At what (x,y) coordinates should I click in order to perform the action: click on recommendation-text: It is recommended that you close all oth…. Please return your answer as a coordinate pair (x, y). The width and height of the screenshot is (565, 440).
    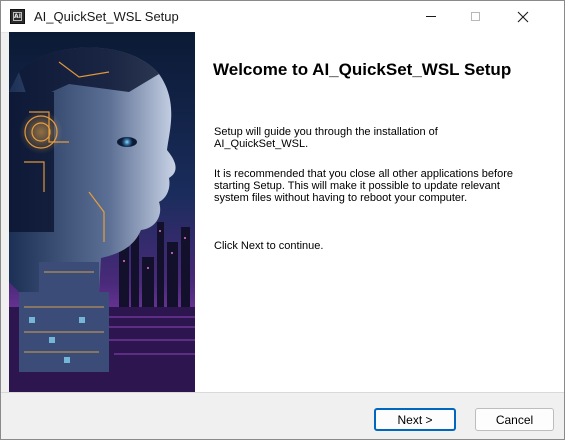
    Looking at the image, I should click on (363, 186).